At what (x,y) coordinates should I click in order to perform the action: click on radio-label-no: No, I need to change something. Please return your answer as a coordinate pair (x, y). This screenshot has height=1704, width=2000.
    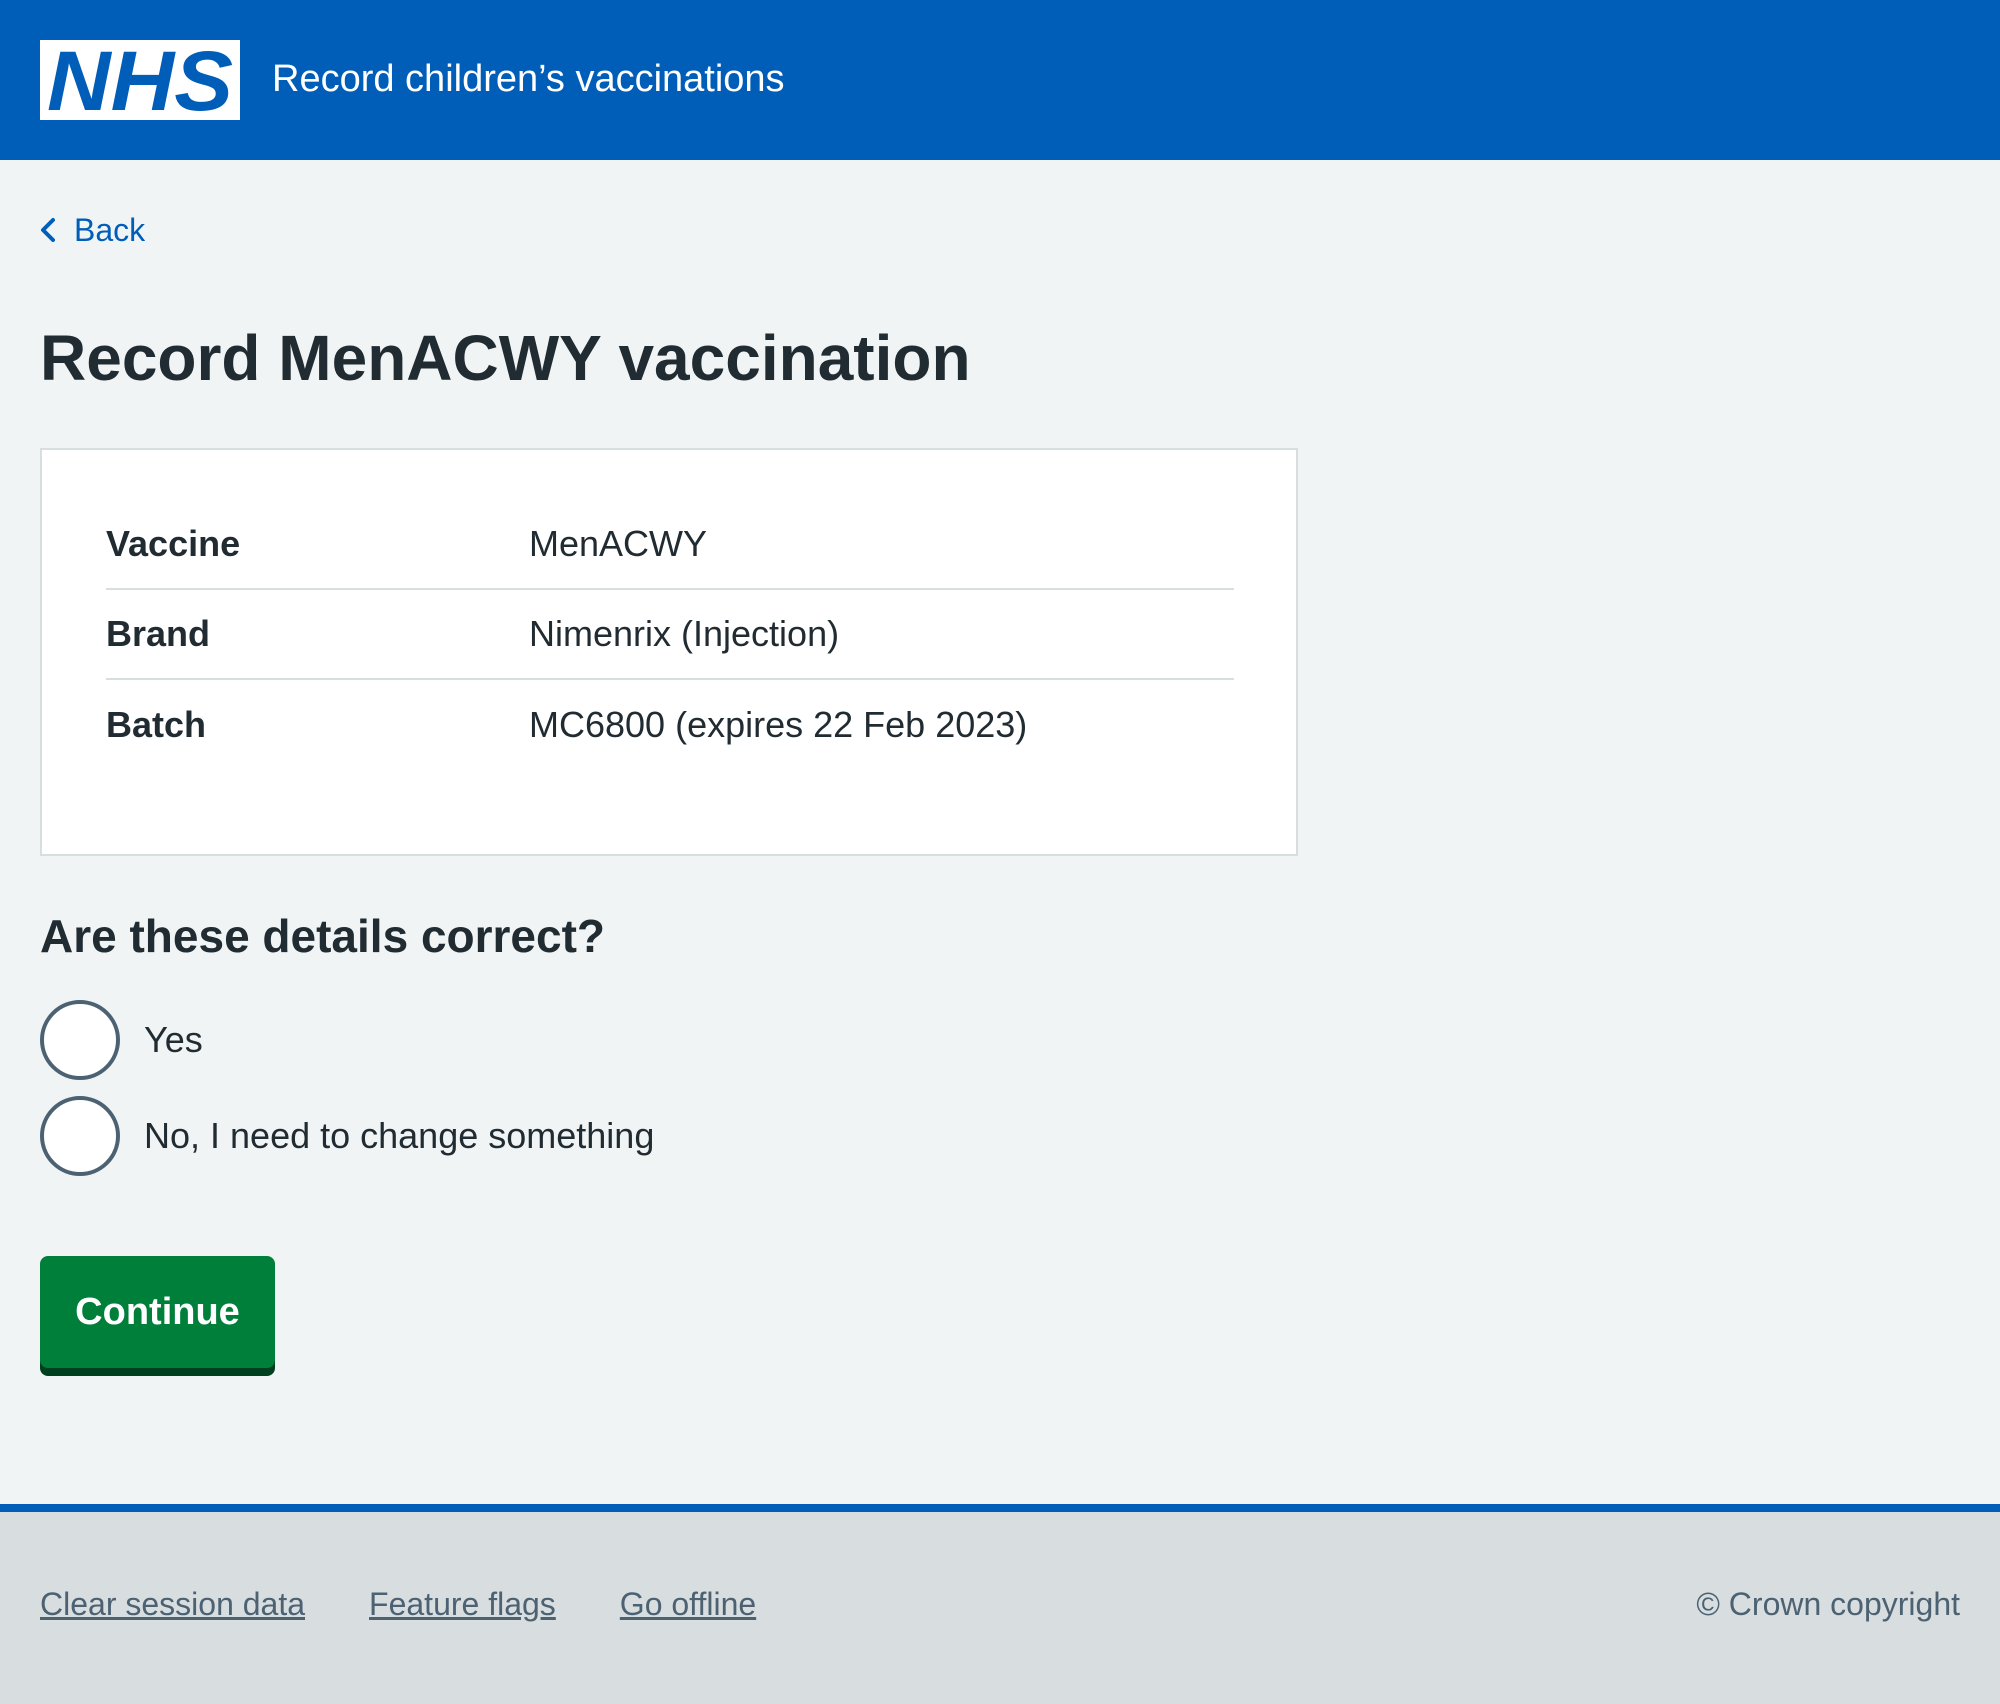
    Looking at the image, I should click on (399, 1136).